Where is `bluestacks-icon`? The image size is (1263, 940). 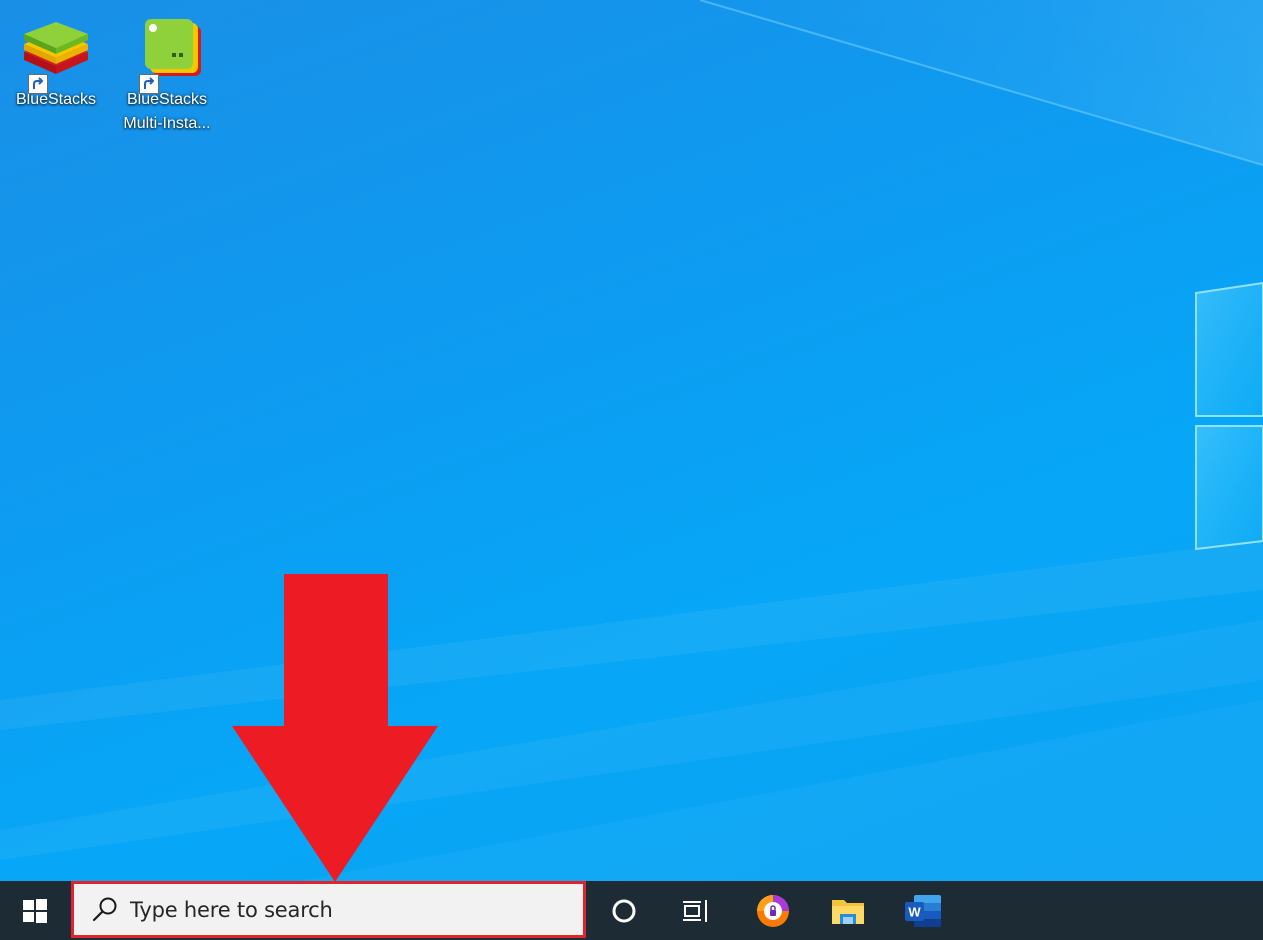 bluestacks-icon is located at coordinates (56, 54).